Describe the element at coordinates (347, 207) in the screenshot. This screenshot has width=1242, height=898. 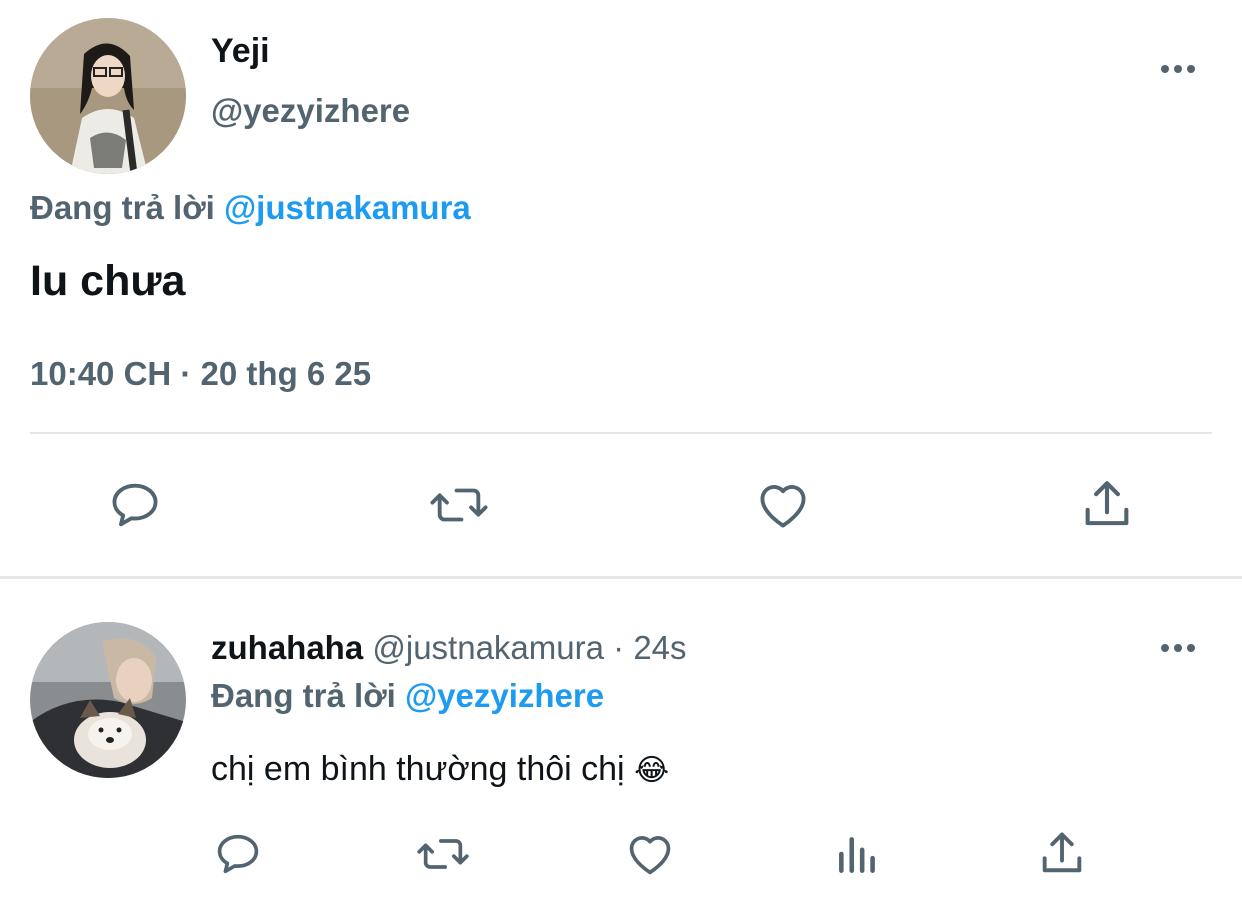
I see `replying-to-link: @justnakamura` at that location.